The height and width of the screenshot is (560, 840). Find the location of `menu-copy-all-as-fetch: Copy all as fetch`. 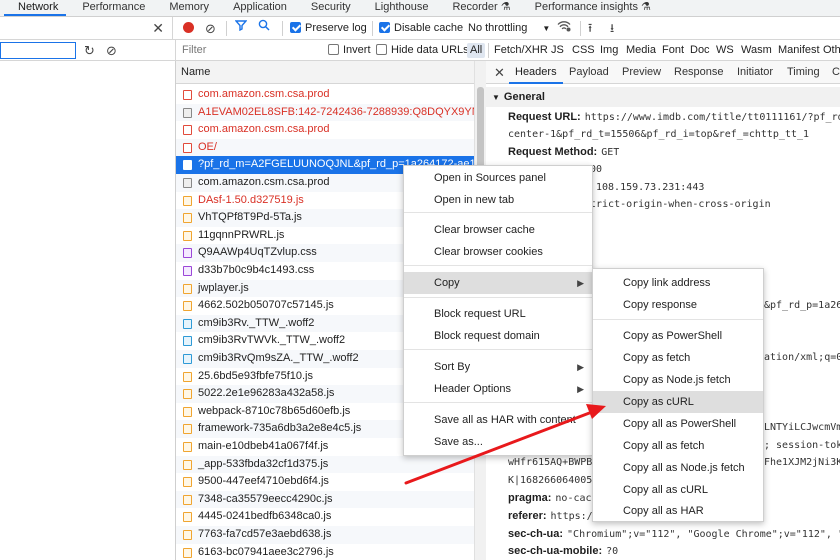

menu-copy-all-as-fetch: Copy all as fetch is located at coordinates (678, 446).